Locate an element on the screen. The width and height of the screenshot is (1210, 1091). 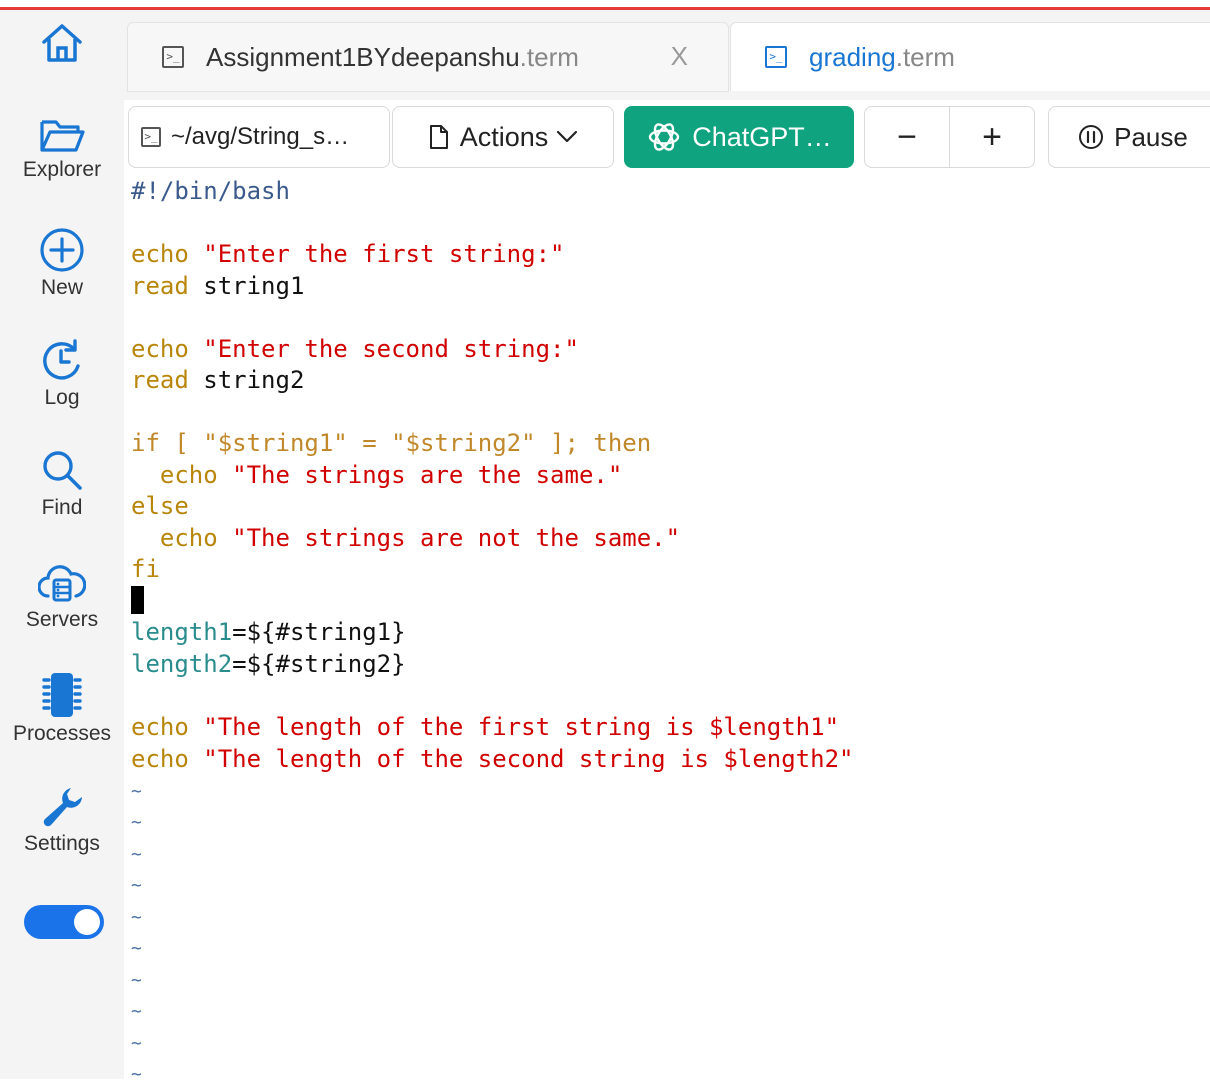
code-keyword: else is located at coordinates (160, 506).